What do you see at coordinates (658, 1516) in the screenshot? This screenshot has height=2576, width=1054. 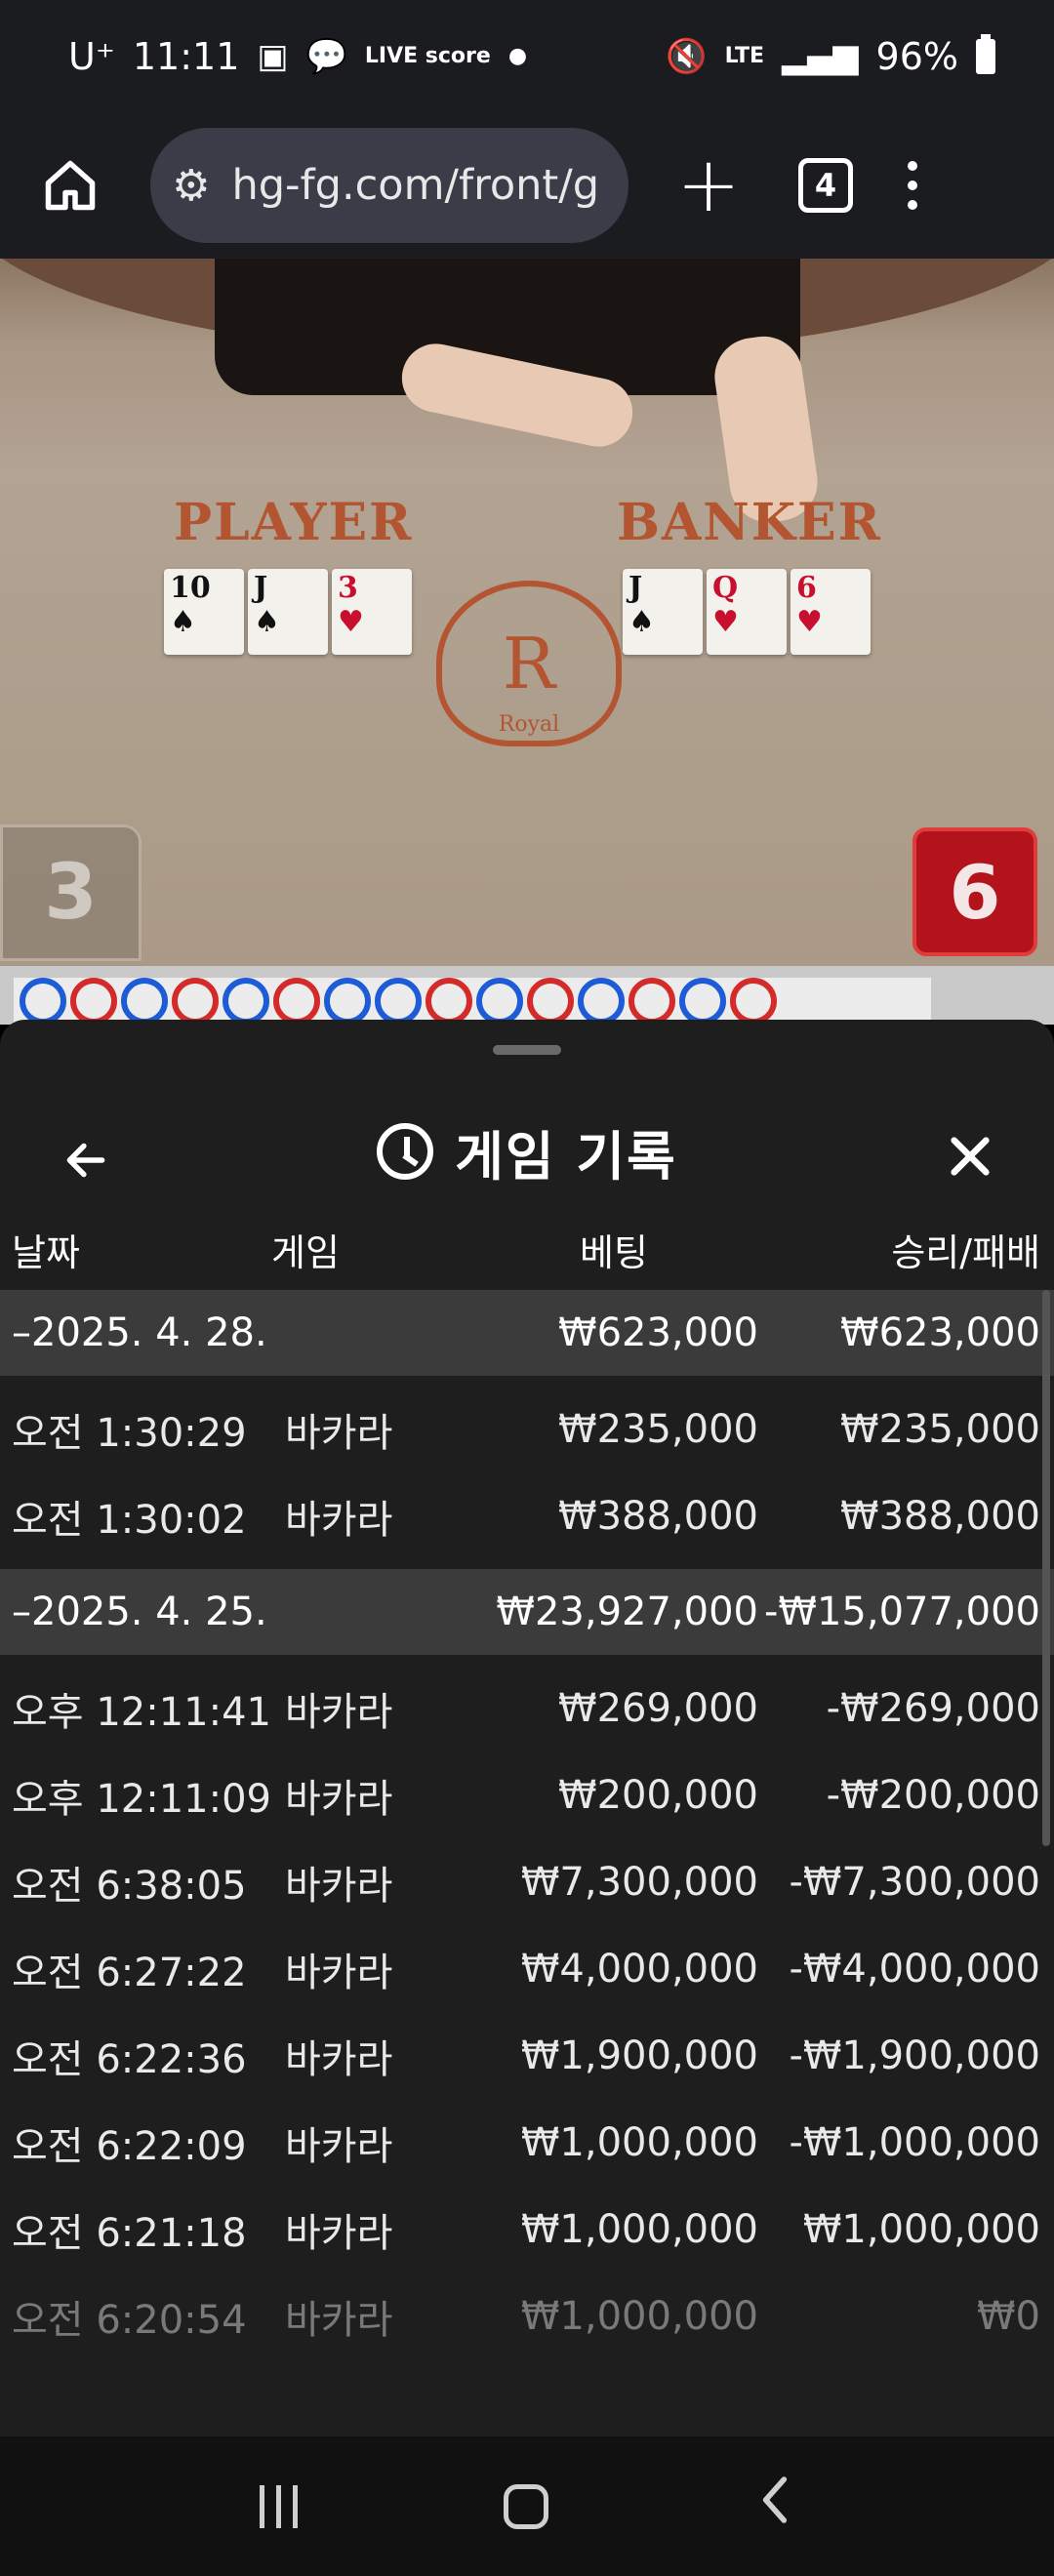 I see `entry-bet: ₩388,000` at bounding box center [658, 1516].